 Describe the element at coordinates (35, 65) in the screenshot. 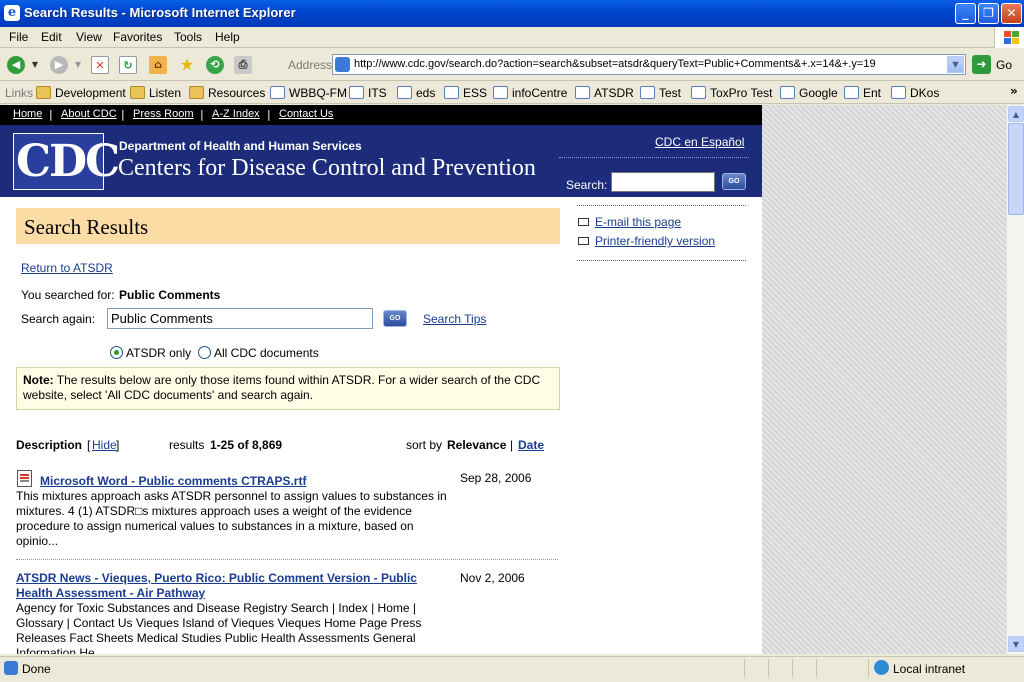

I see `back-dropdown-icon: ▼` at that location.